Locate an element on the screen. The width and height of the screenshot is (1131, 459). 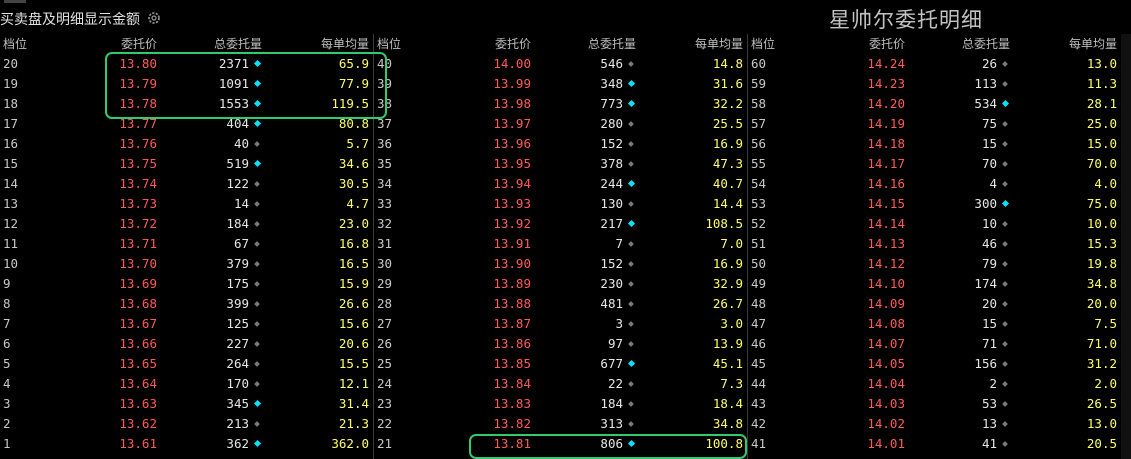
table-row: 32 13.92 217 108.5 is located at coordinates (560, 224).